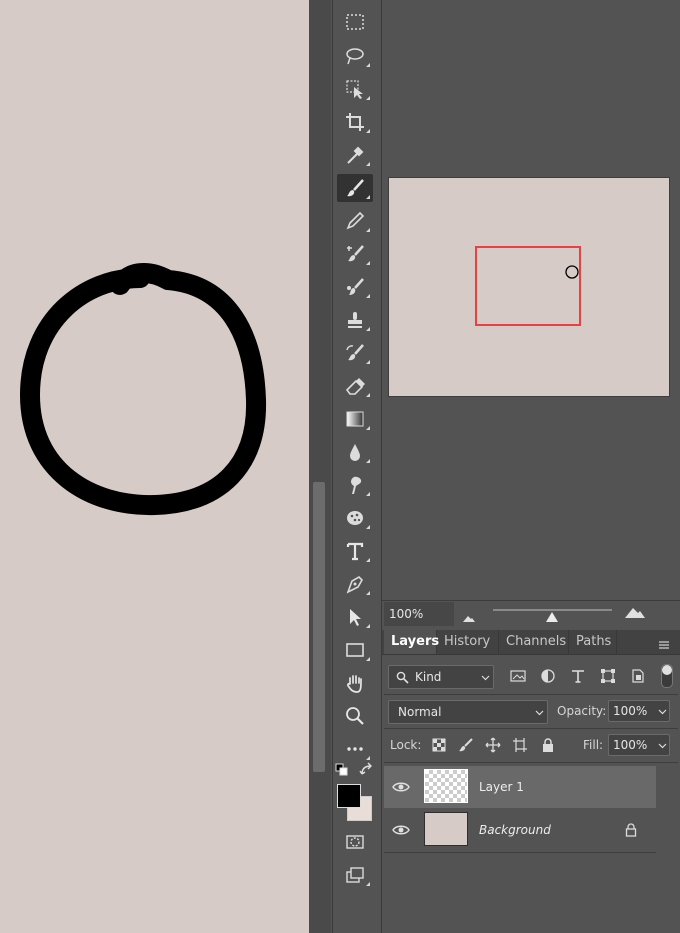 The image size is (680, 933). I want to click on filter-smart-objects, so click(638, 676).